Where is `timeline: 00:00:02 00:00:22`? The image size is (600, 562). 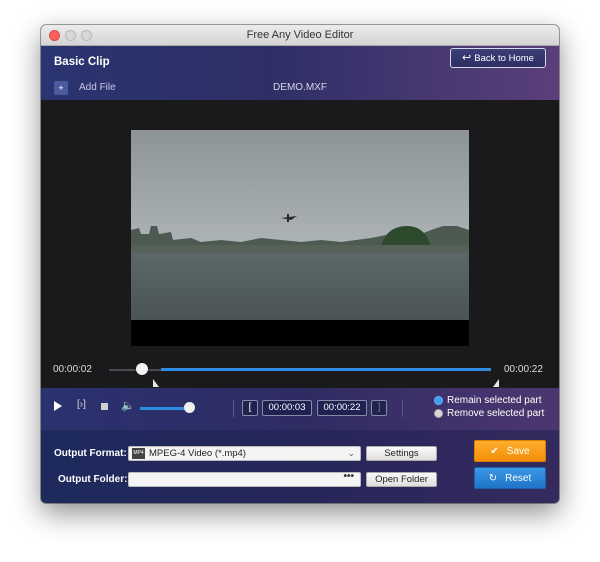 timeline: 00:00:02 00:00:22 is located at coordinates (300, 374).